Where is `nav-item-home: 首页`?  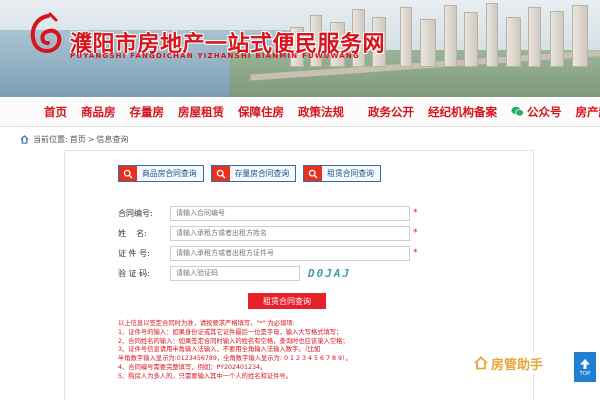 nav-item-home: 首页 is located at coordinates (55, 112).